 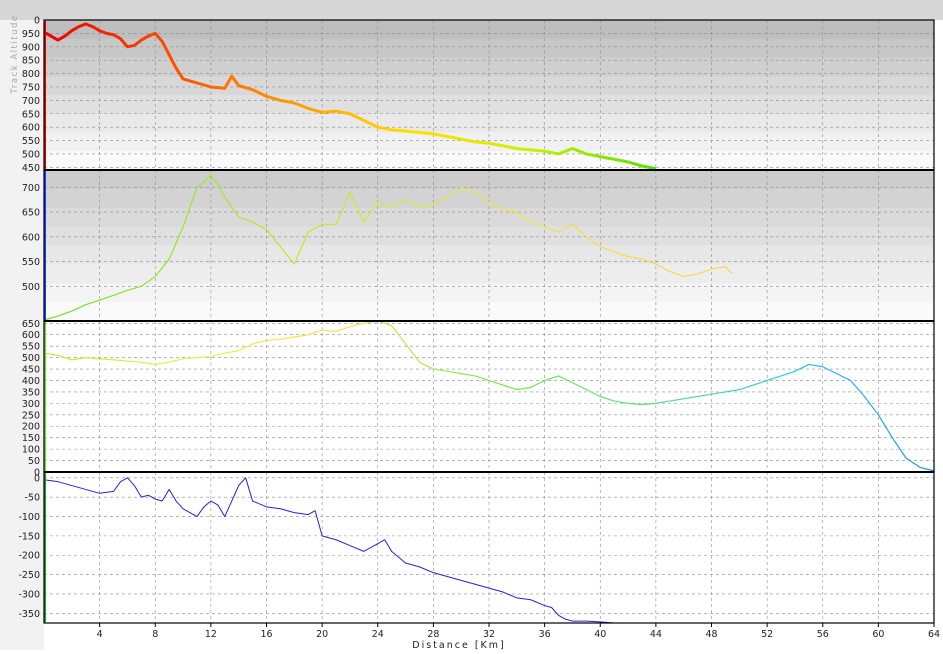 I want to click on y-tick-label: 100, so click(x=31, y=450).